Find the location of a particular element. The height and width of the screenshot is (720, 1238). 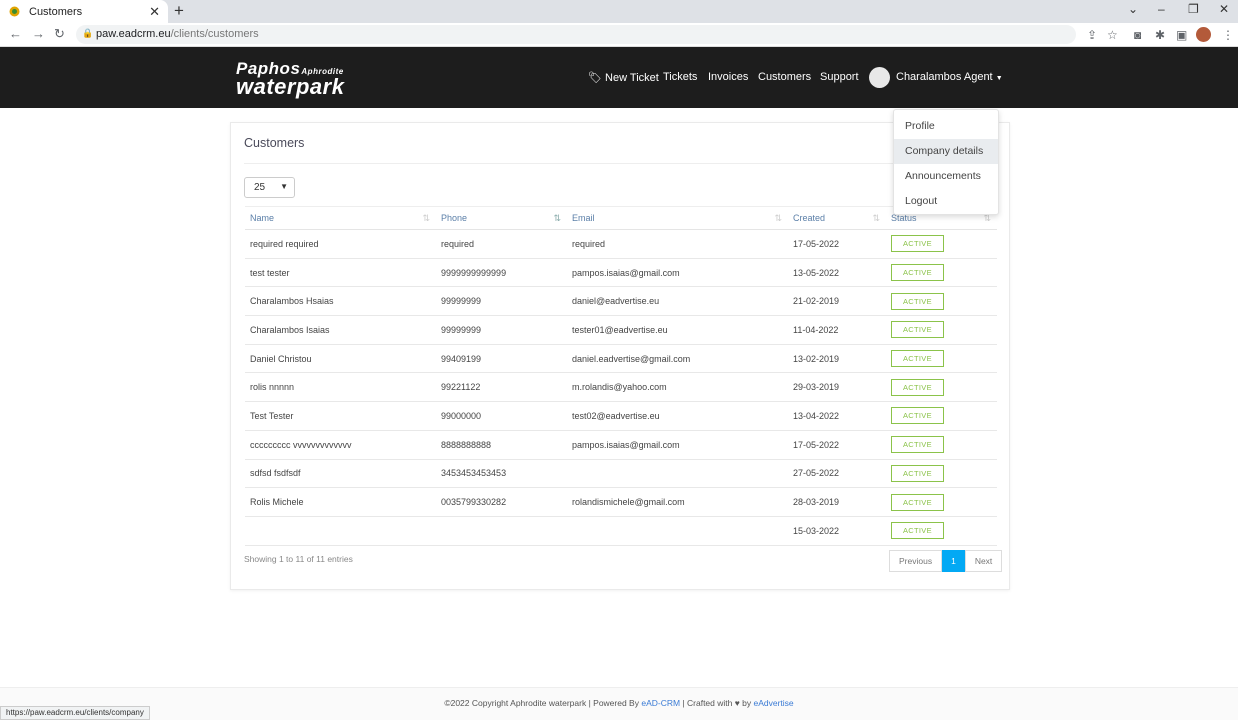

sort-icon: ⇅ is located at coordinates (426, 218).